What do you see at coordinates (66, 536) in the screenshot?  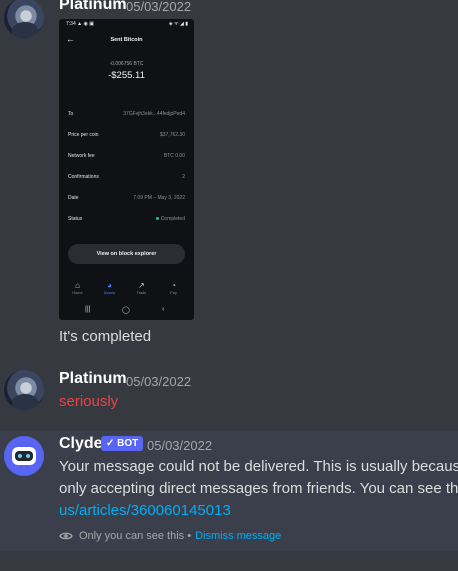 I see `eye-icon` at bounding box center [66, 536].